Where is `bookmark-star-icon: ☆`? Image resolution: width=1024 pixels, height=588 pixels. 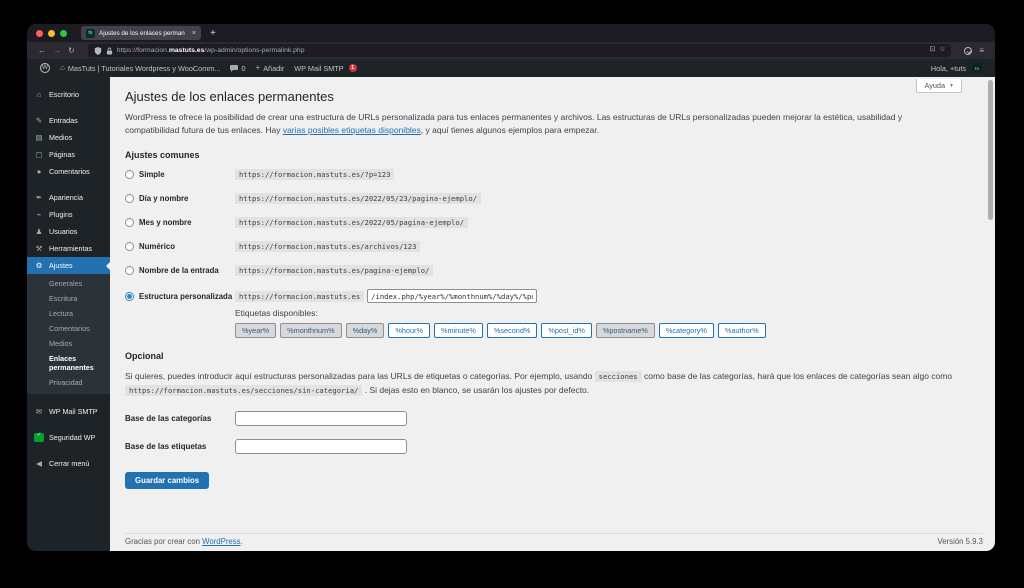 bookmark-star-icon: ☆ is located at coordinates (942, 50).